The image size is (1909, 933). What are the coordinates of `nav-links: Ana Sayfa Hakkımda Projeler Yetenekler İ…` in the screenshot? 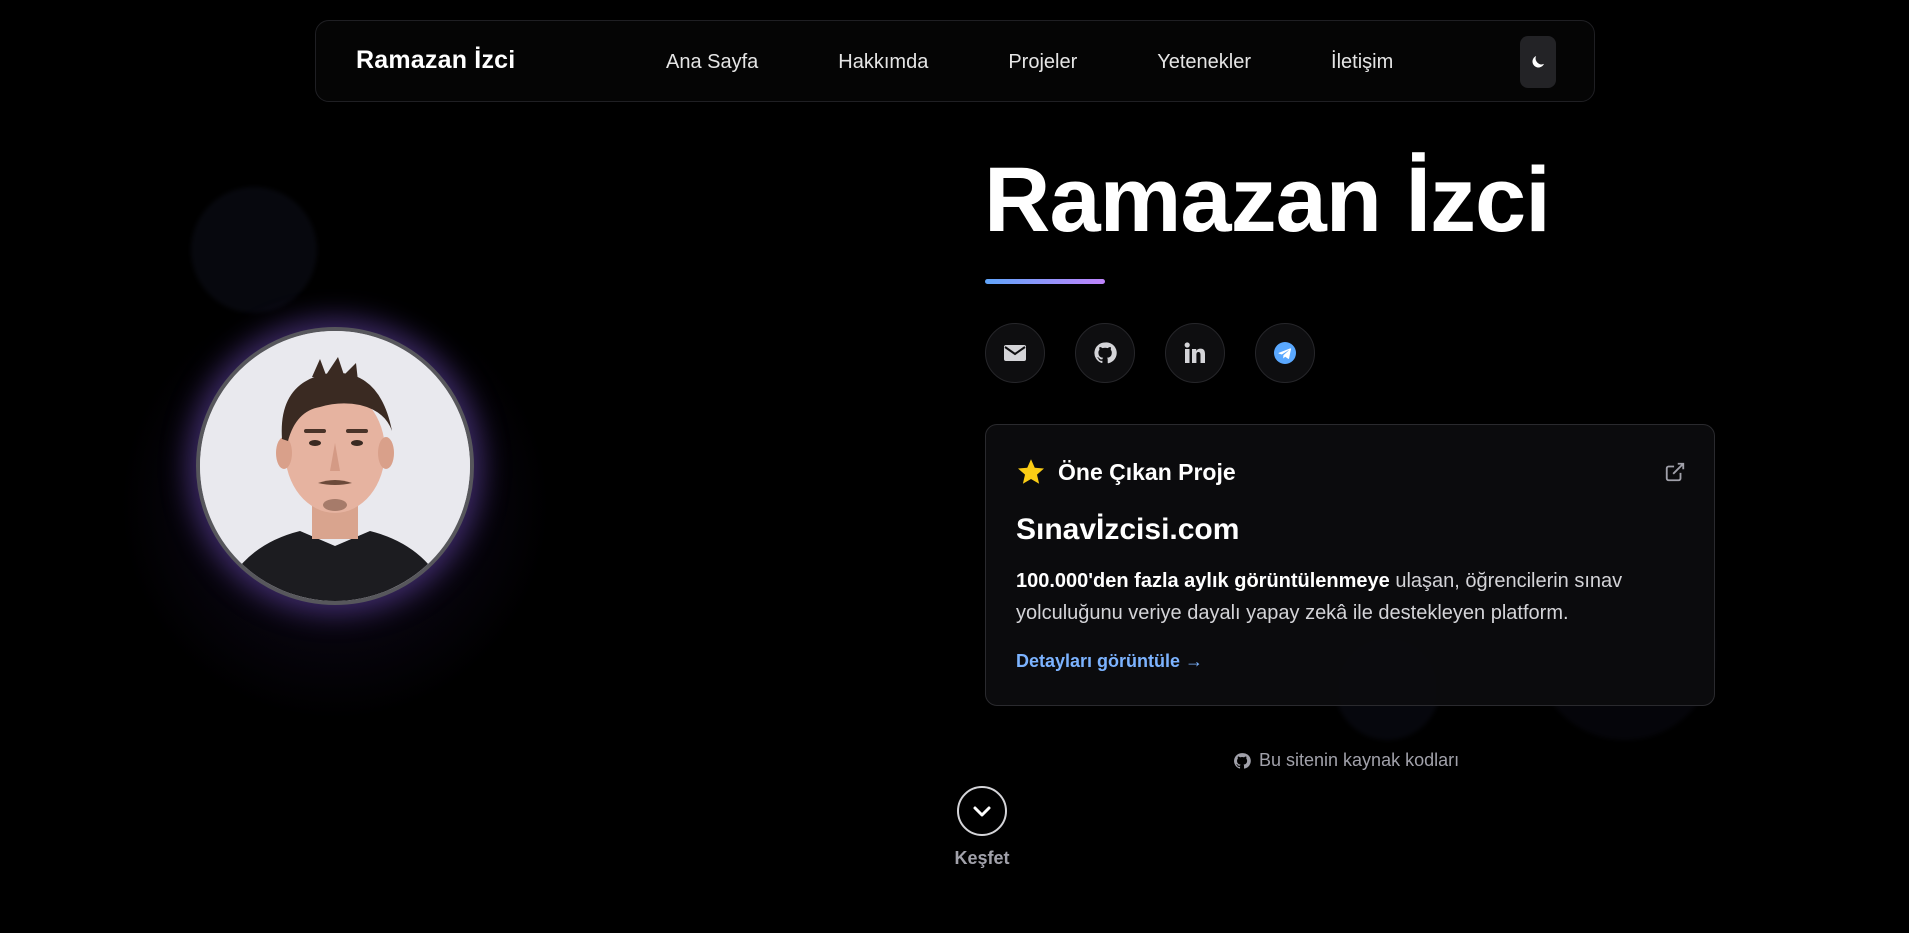 It's located at (1069, 62).